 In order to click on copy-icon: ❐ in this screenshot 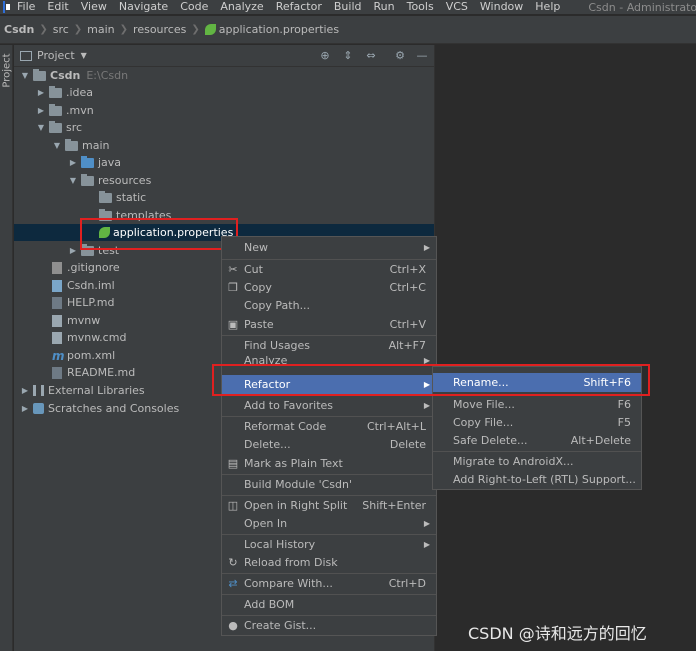, I will do `click(233, 287)`.